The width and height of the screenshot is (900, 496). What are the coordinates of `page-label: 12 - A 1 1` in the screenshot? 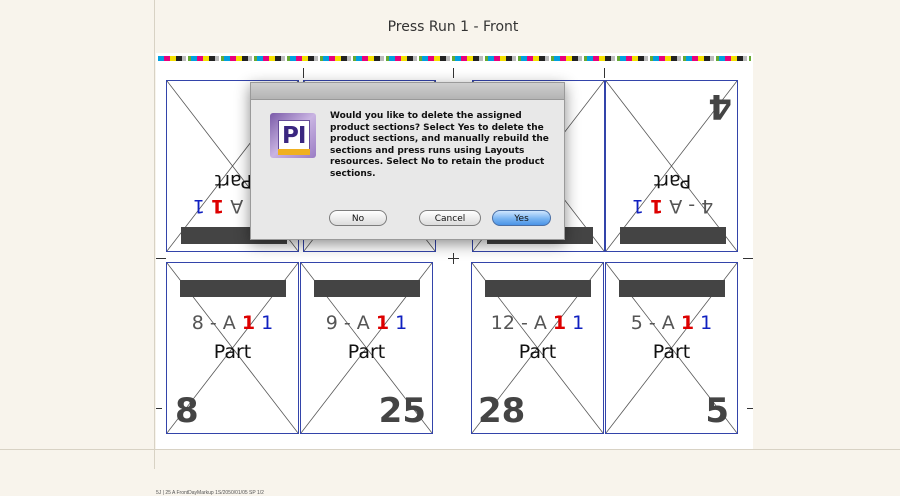 It's located at (537, 323).